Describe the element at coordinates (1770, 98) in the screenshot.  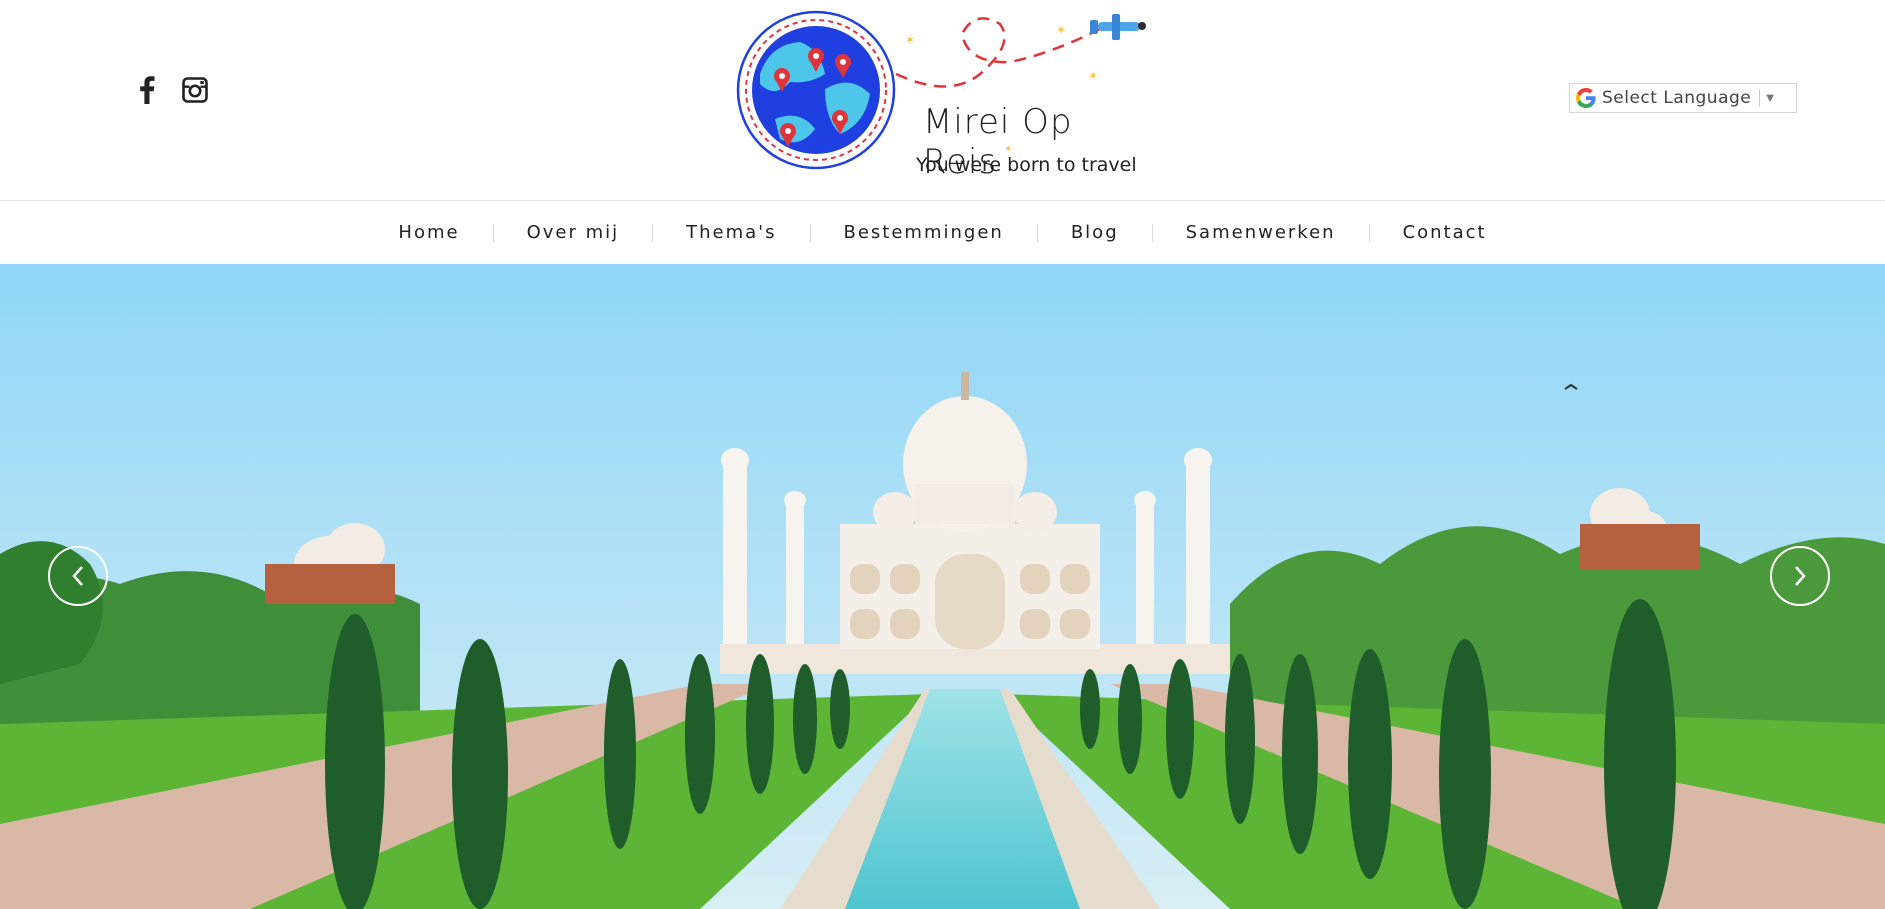
I see `chevron-down-icon: ▼` at that location.